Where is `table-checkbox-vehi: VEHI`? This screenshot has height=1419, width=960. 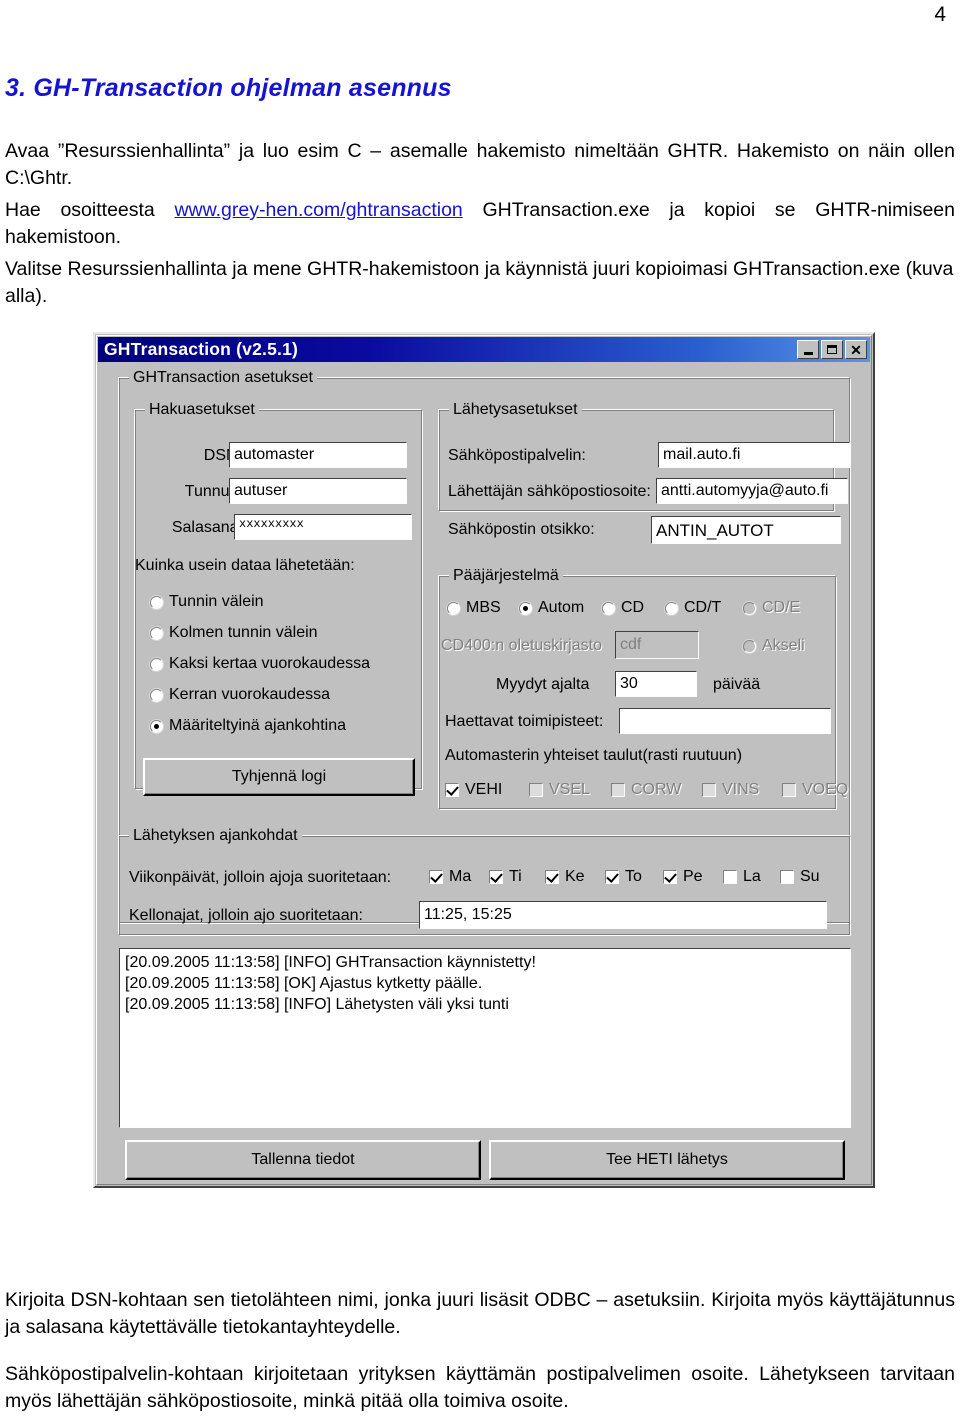 table-checkbox-vehi: VEHI is located at coordinates (473, 790).